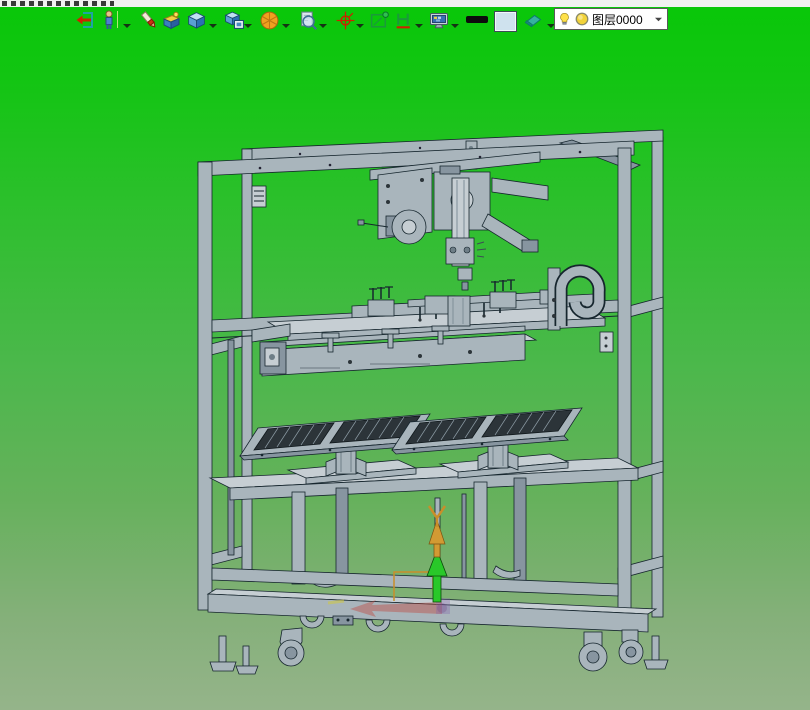  Describe the element at coordinates (439, 20) in the screenshot. I see `monitor-icon` at that location.